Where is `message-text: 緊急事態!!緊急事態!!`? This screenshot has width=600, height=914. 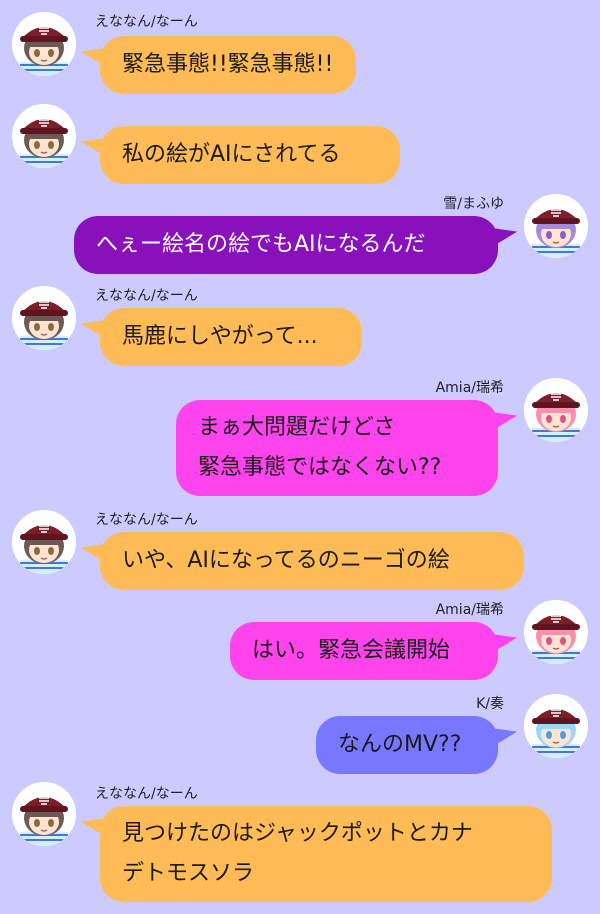 message-text: 緊急事態!!緊急事態!! is located at coordinates (228, 64).